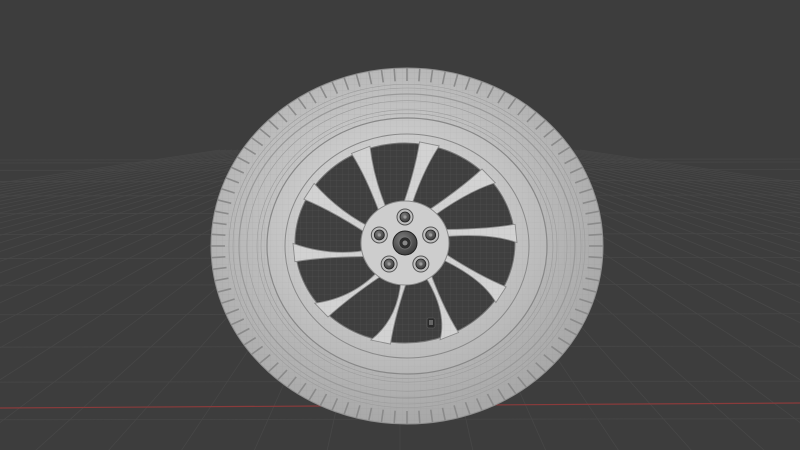 Image resolution: width=800 pixels, height=450 pixels. Describe the element at coordinates (431, 323) in the screenshot. I see `valve-stem` at that location.